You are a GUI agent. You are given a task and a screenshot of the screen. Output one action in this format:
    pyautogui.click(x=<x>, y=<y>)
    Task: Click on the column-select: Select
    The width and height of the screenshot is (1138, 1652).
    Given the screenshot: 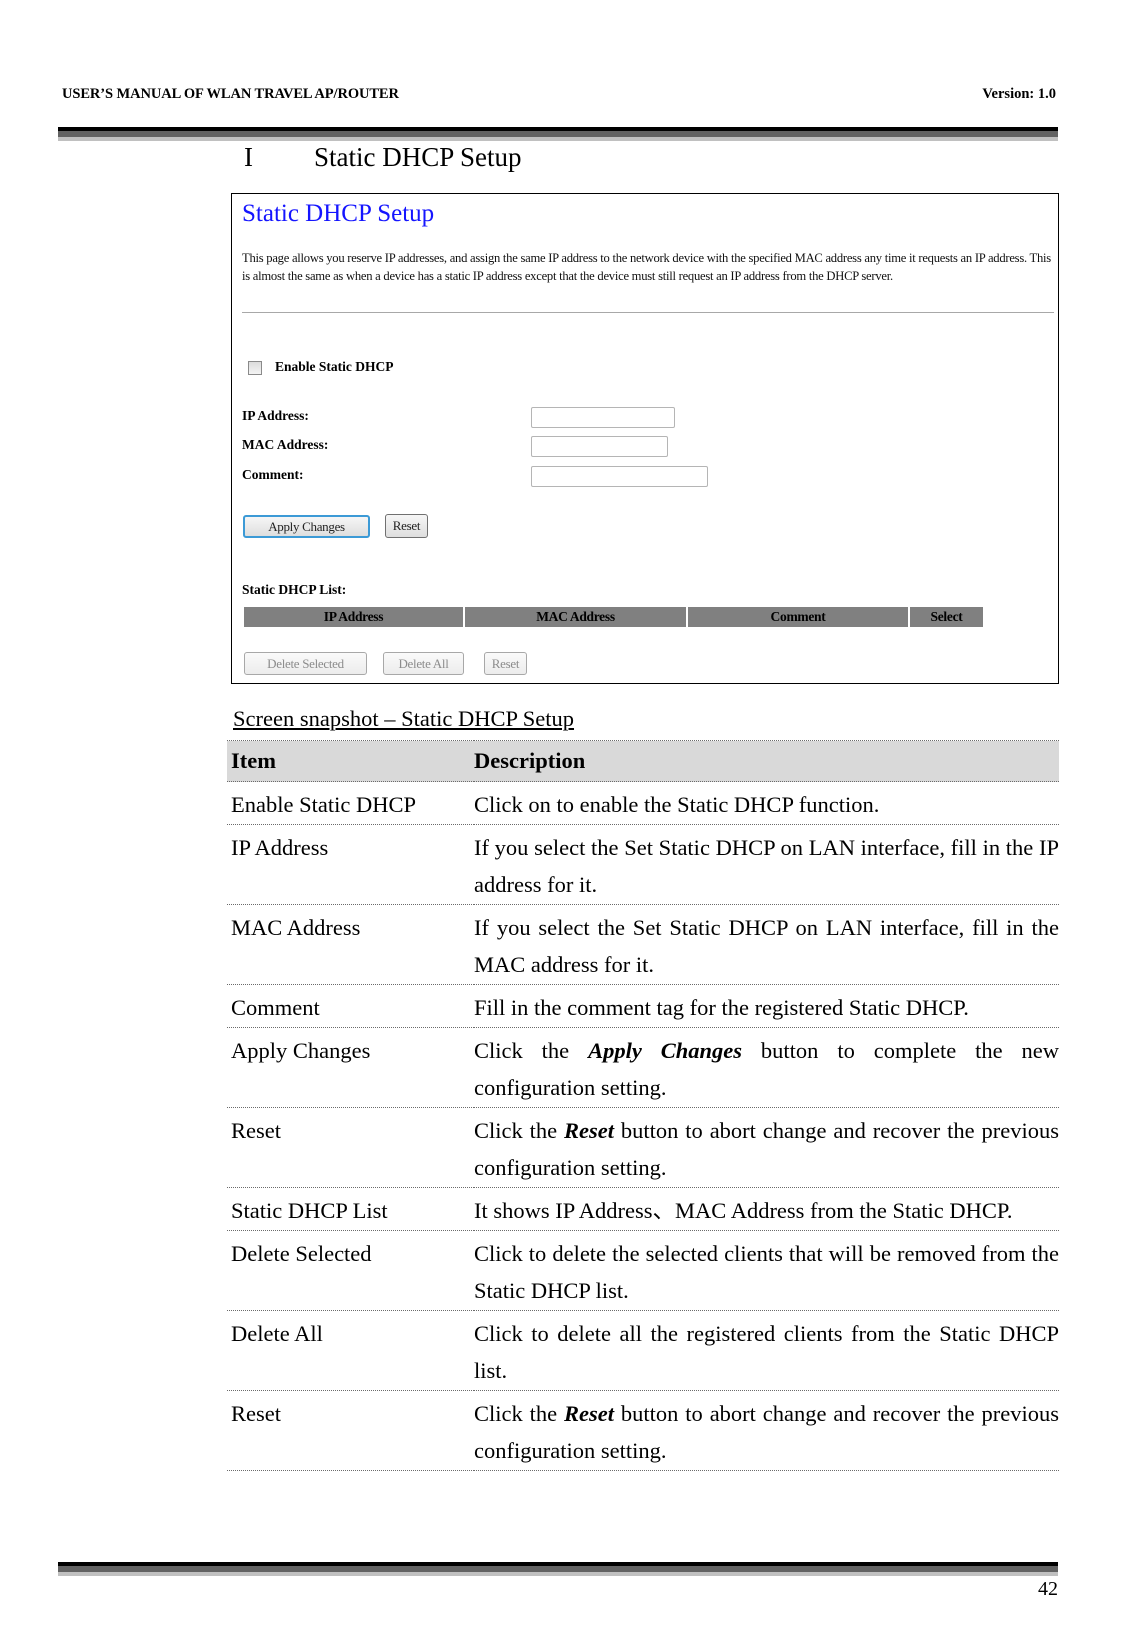 What is the action you would take?
    pyautogui.click(x=946, y=617)
    